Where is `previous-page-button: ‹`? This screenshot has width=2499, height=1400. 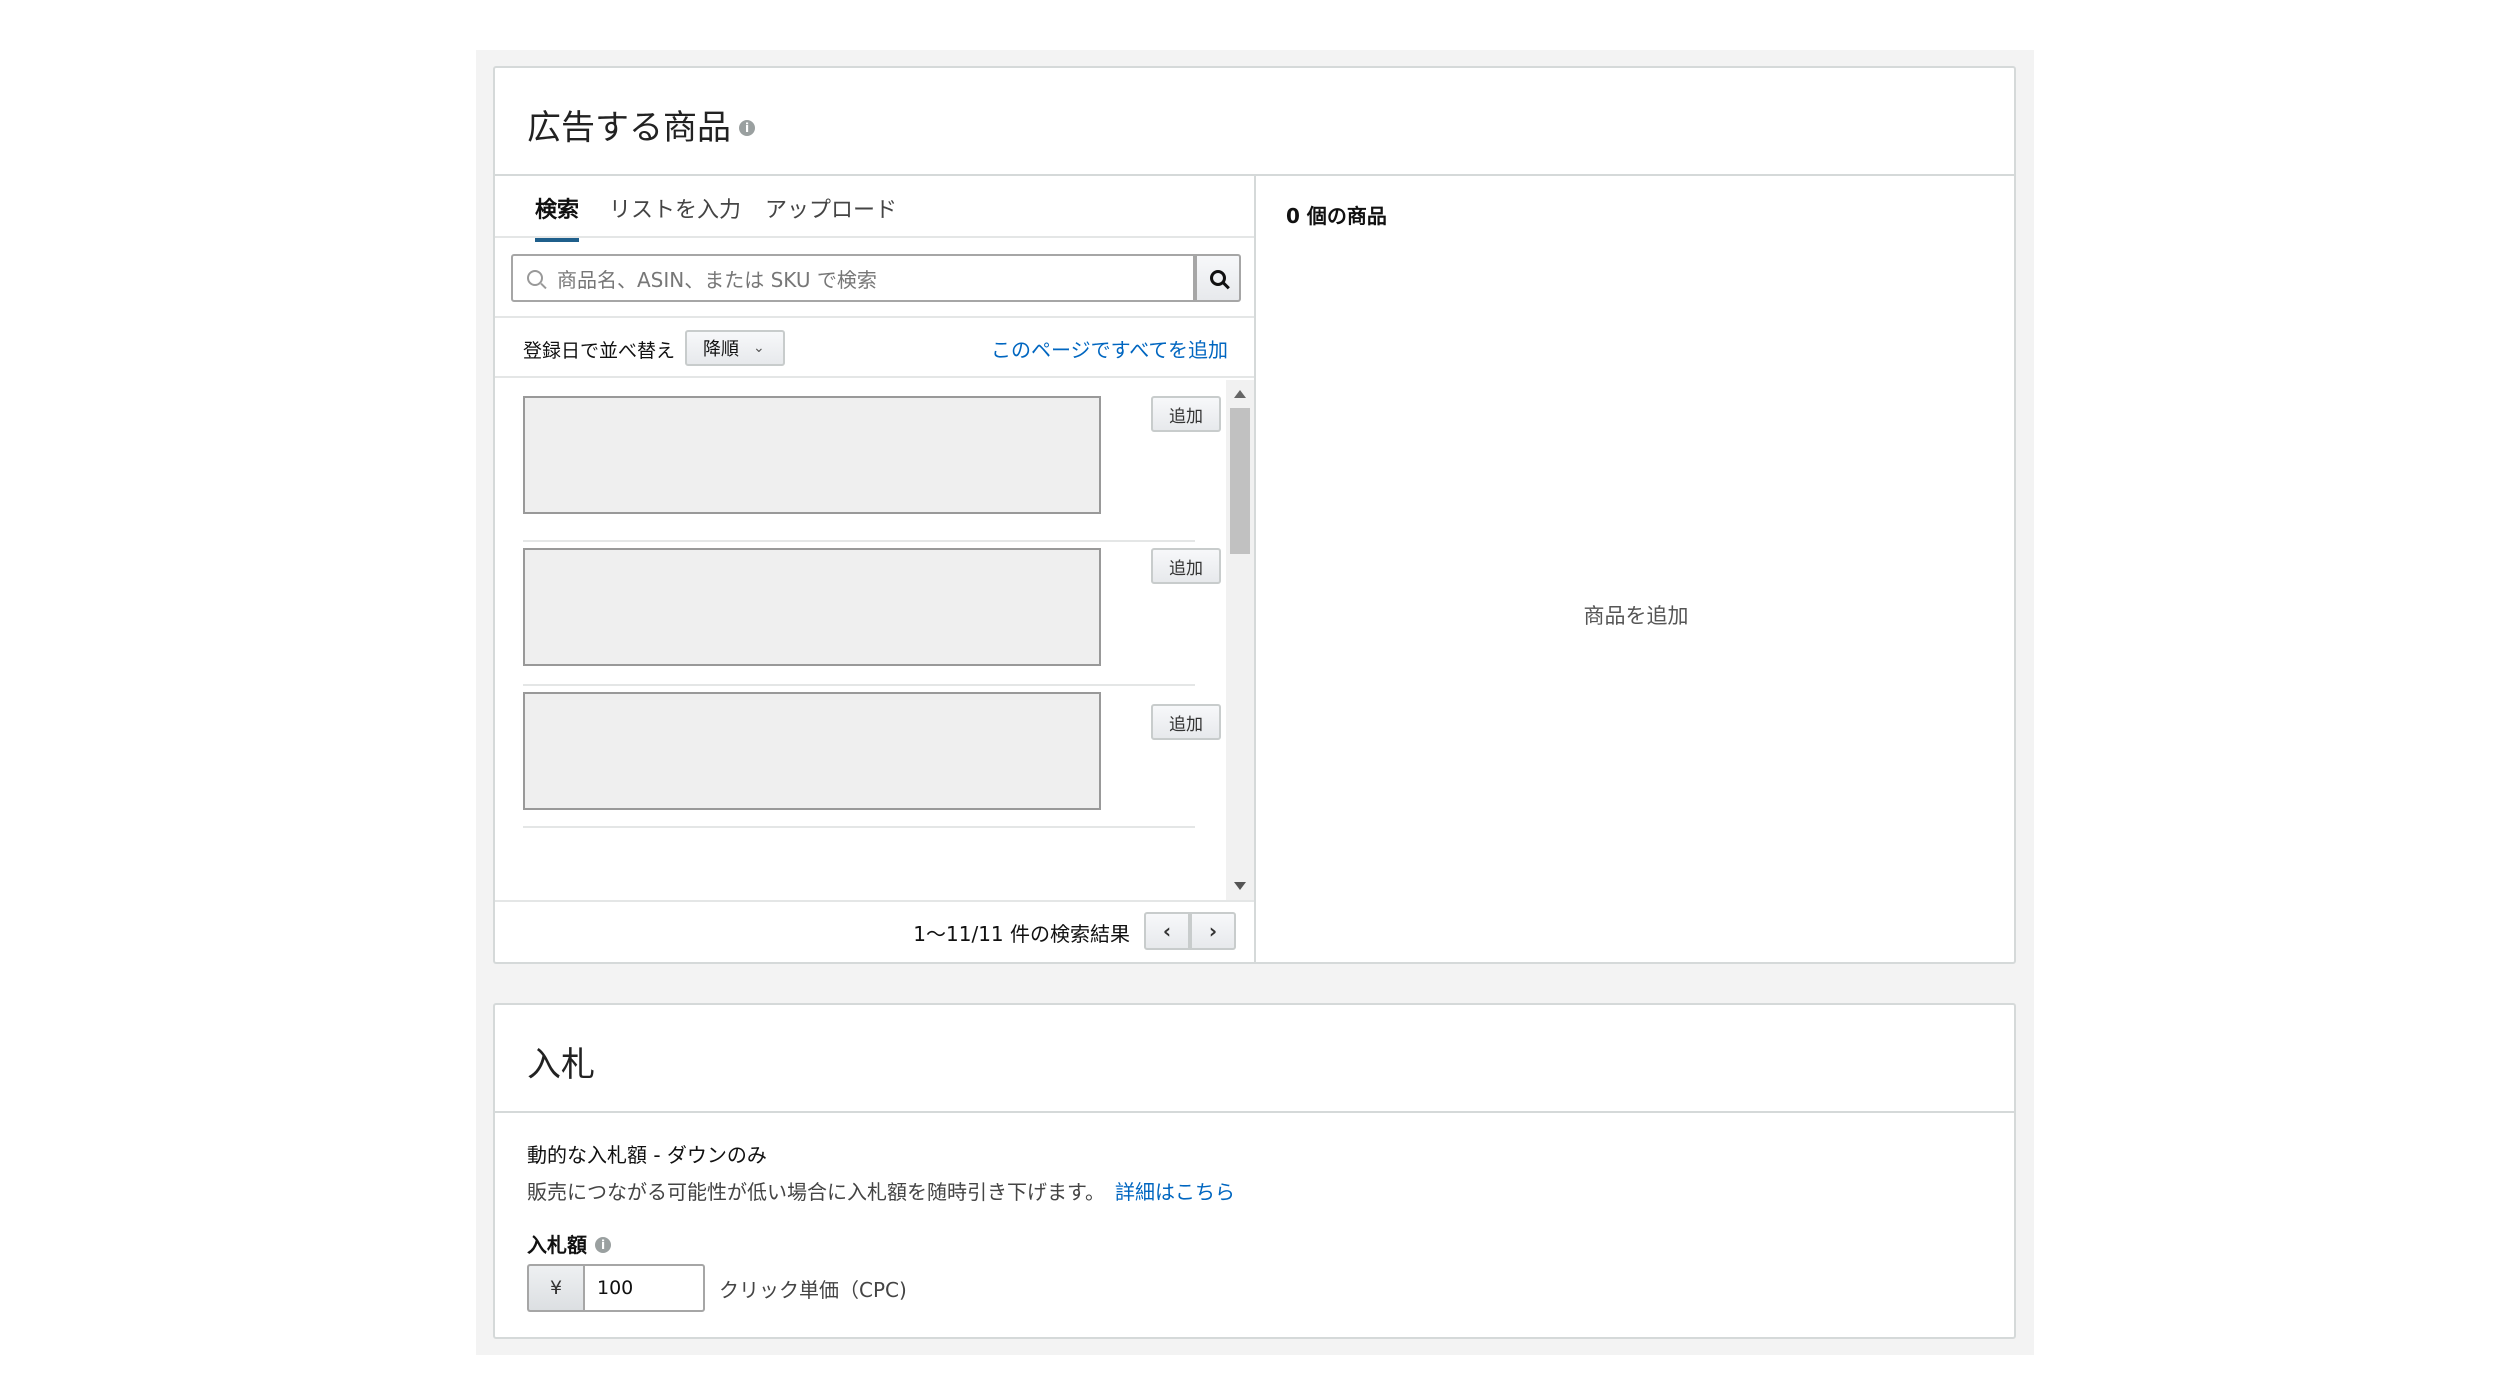
previous-page-button: ‹ is located at coordinates (1167, 931).